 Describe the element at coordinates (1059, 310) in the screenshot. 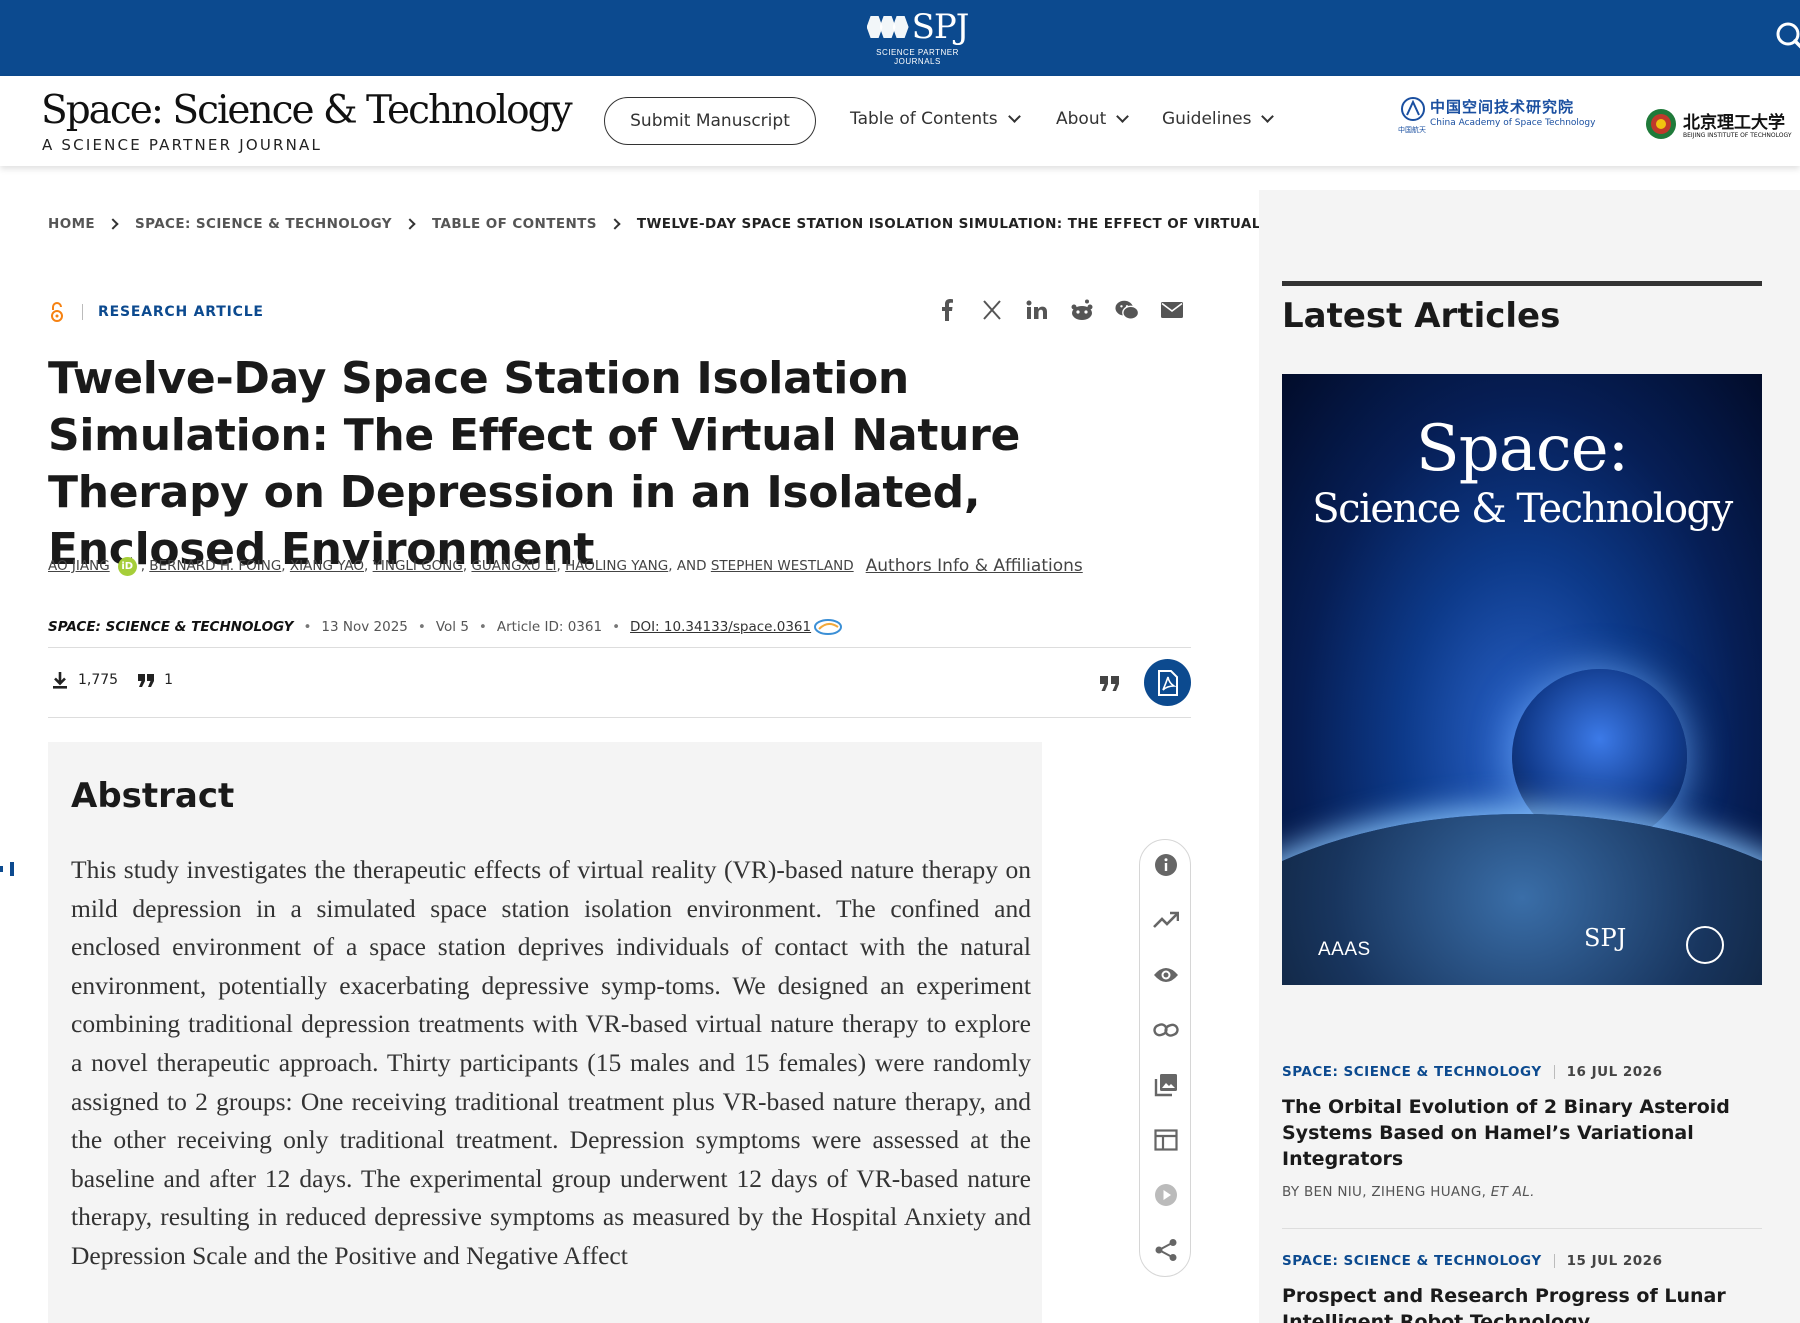

I see `share-bar` at that location.